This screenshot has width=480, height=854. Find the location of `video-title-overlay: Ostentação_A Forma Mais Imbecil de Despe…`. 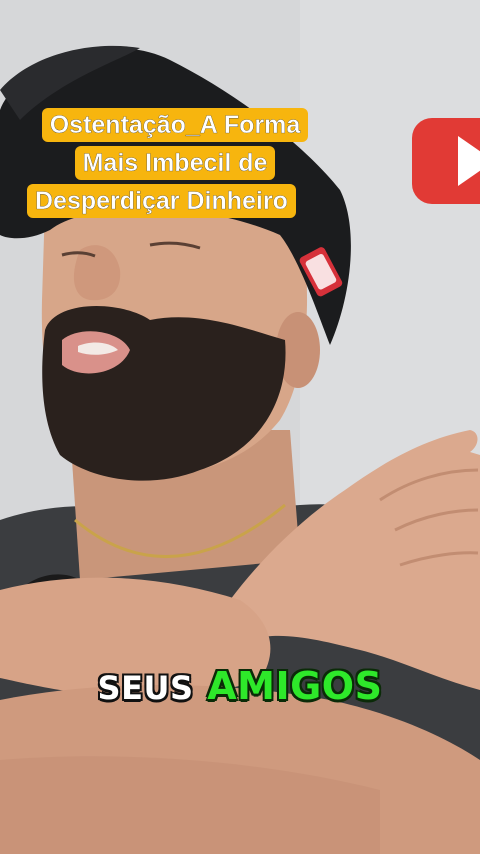

video-title-overlay: Ostentação_A Forma Mais Imbecil de Despe… is located at coordinates (175, 165).